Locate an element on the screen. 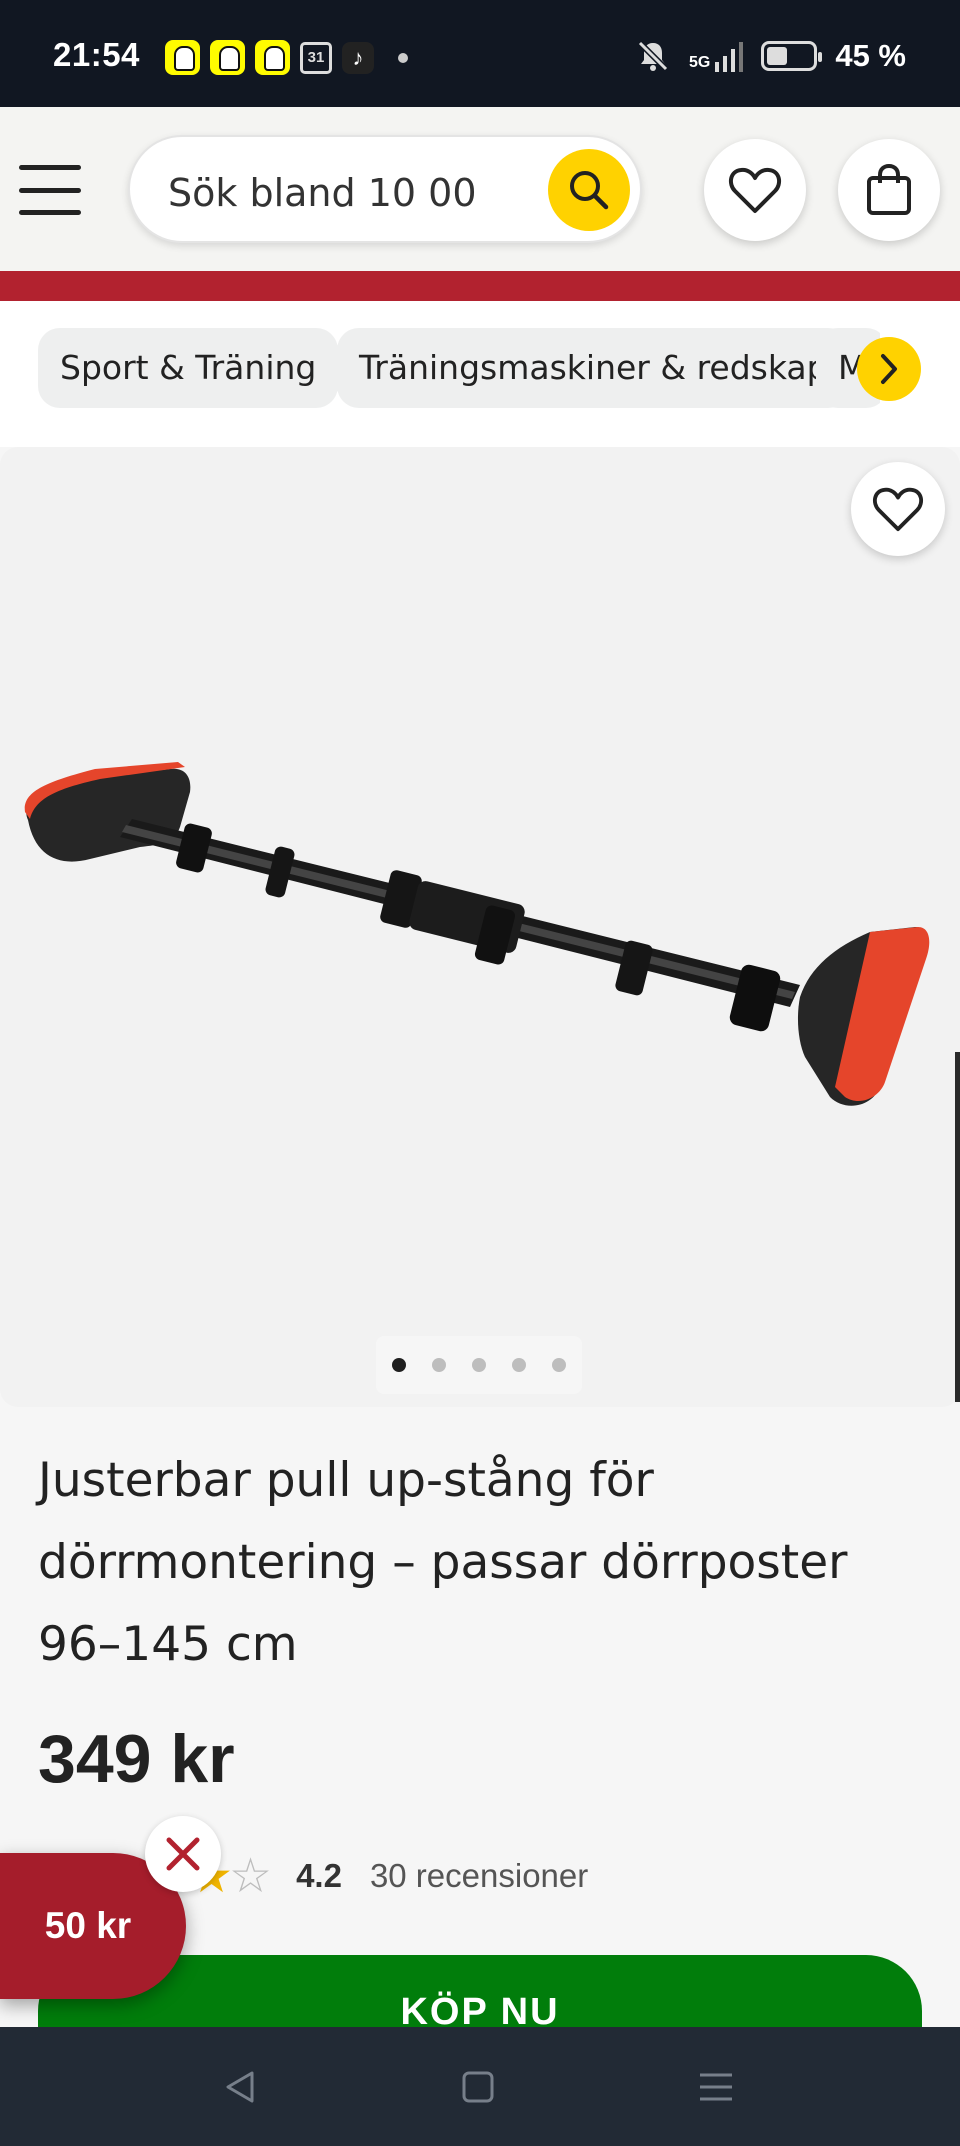 The width and height of the screenshot is (960, 2146). promo-close-button is located at coordinates (183, 1854).